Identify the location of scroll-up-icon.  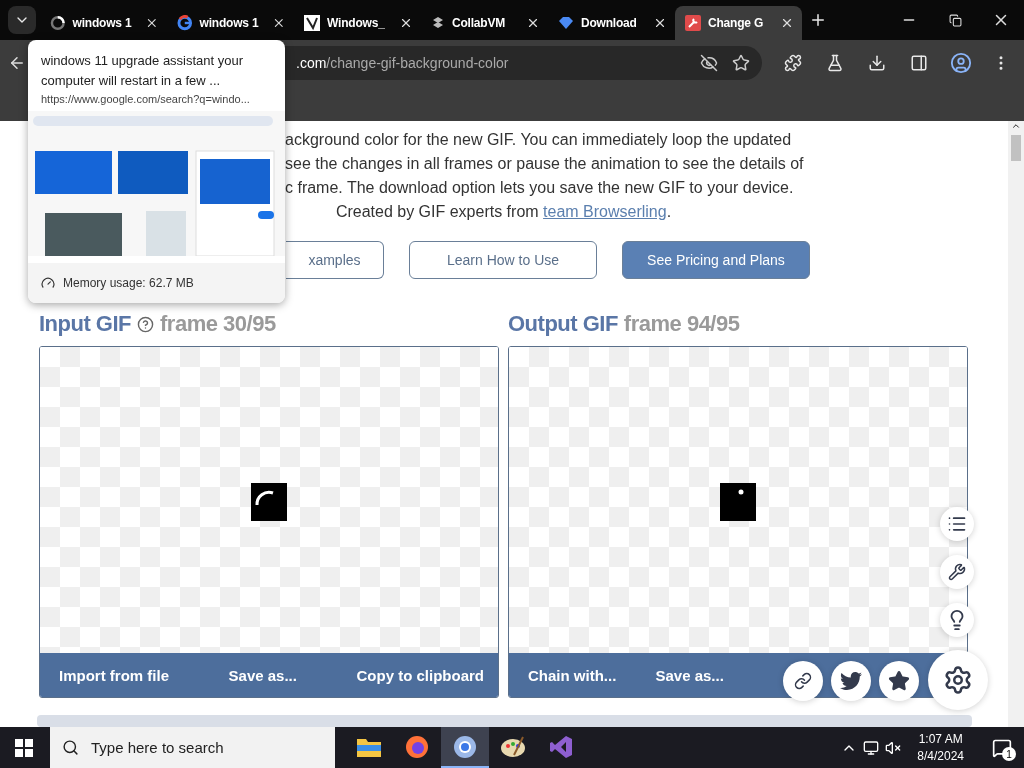
(1016, 126).